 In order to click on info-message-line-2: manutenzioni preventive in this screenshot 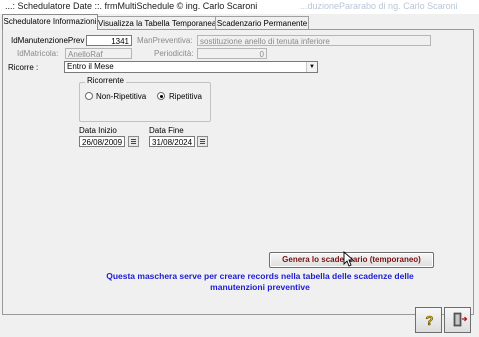, I will do `click(260, 287)`.